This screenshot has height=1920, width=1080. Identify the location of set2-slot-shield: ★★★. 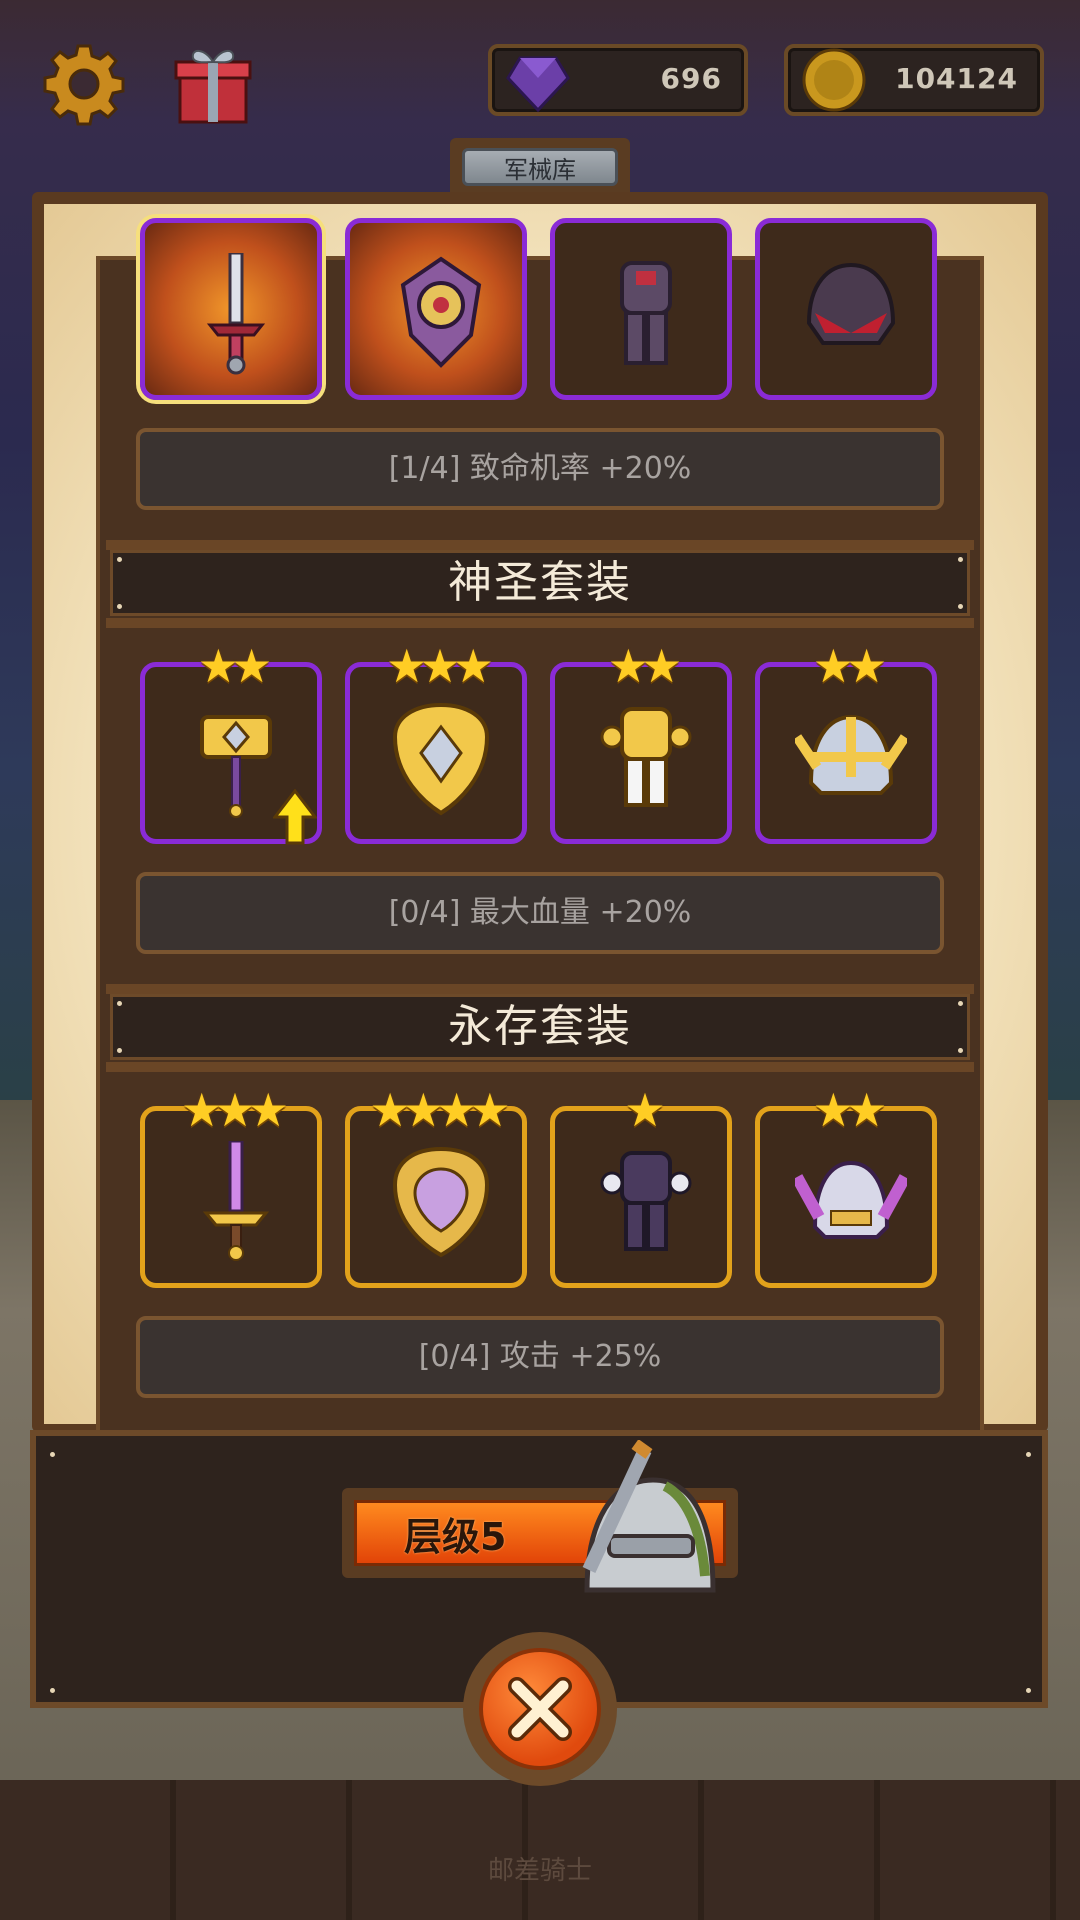
(436, 743).